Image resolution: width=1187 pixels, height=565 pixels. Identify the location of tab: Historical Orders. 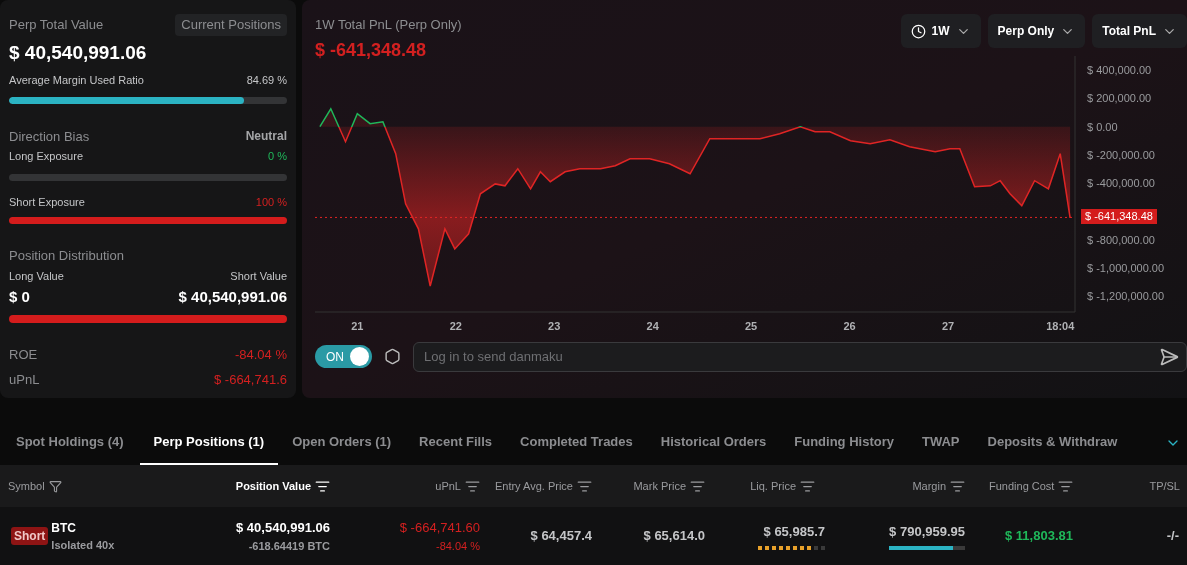
(713, 442).